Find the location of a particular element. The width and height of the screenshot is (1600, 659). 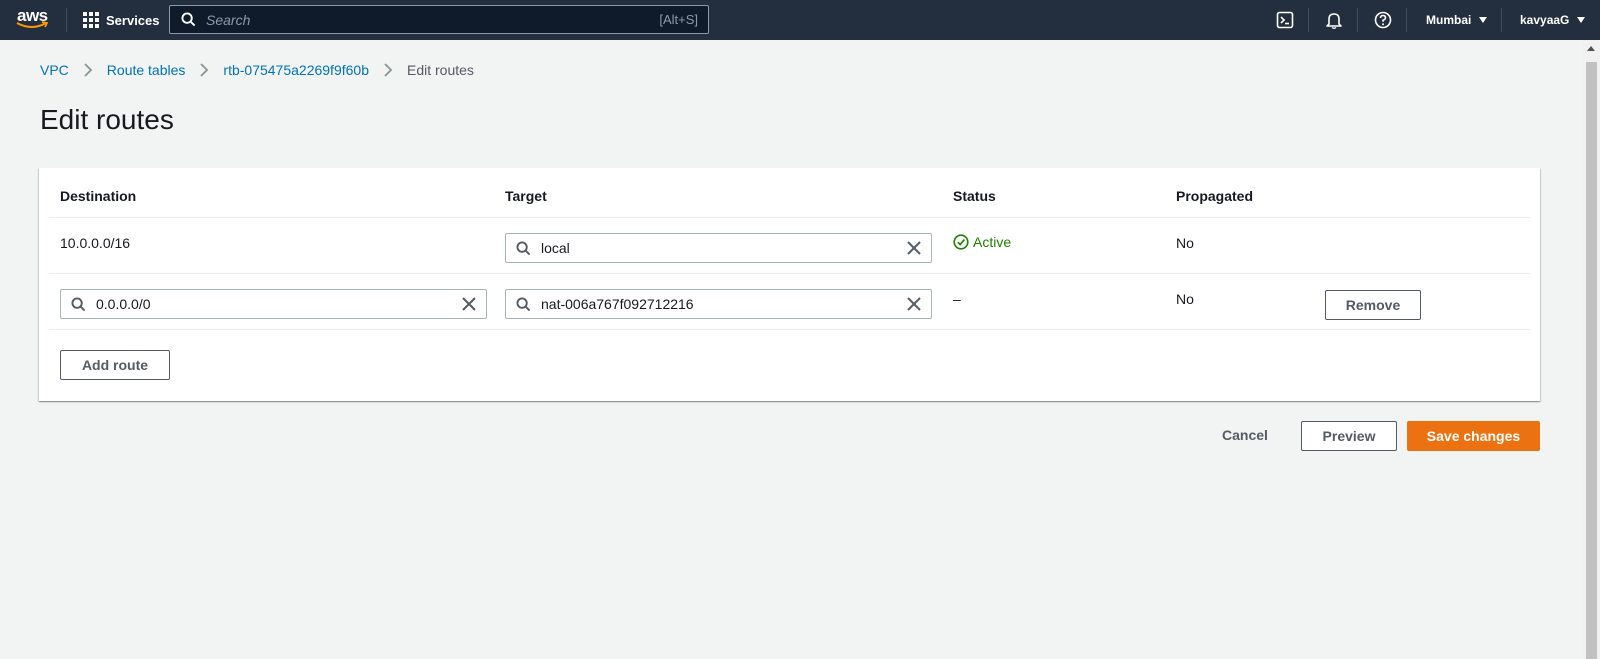

services-menu: Services is located at coordinates (121, 20).